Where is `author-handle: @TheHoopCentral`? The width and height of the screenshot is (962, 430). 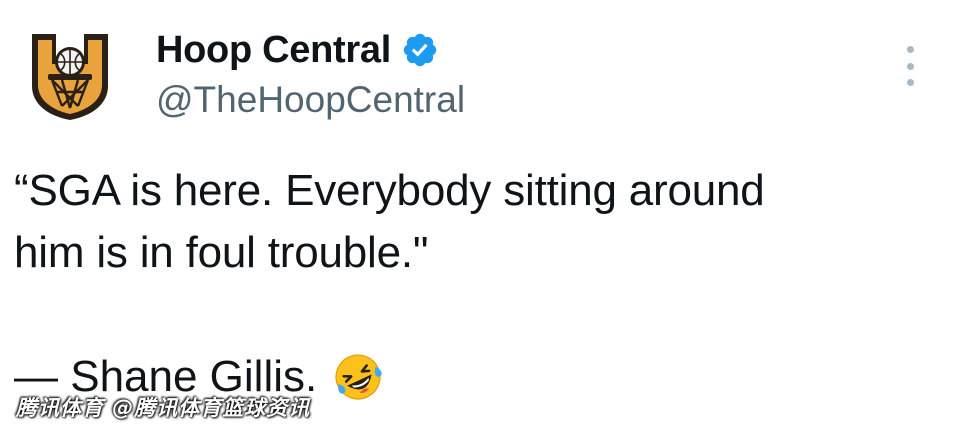 author-handle: @TheHoopCentral is located at coordinates (310, 100).